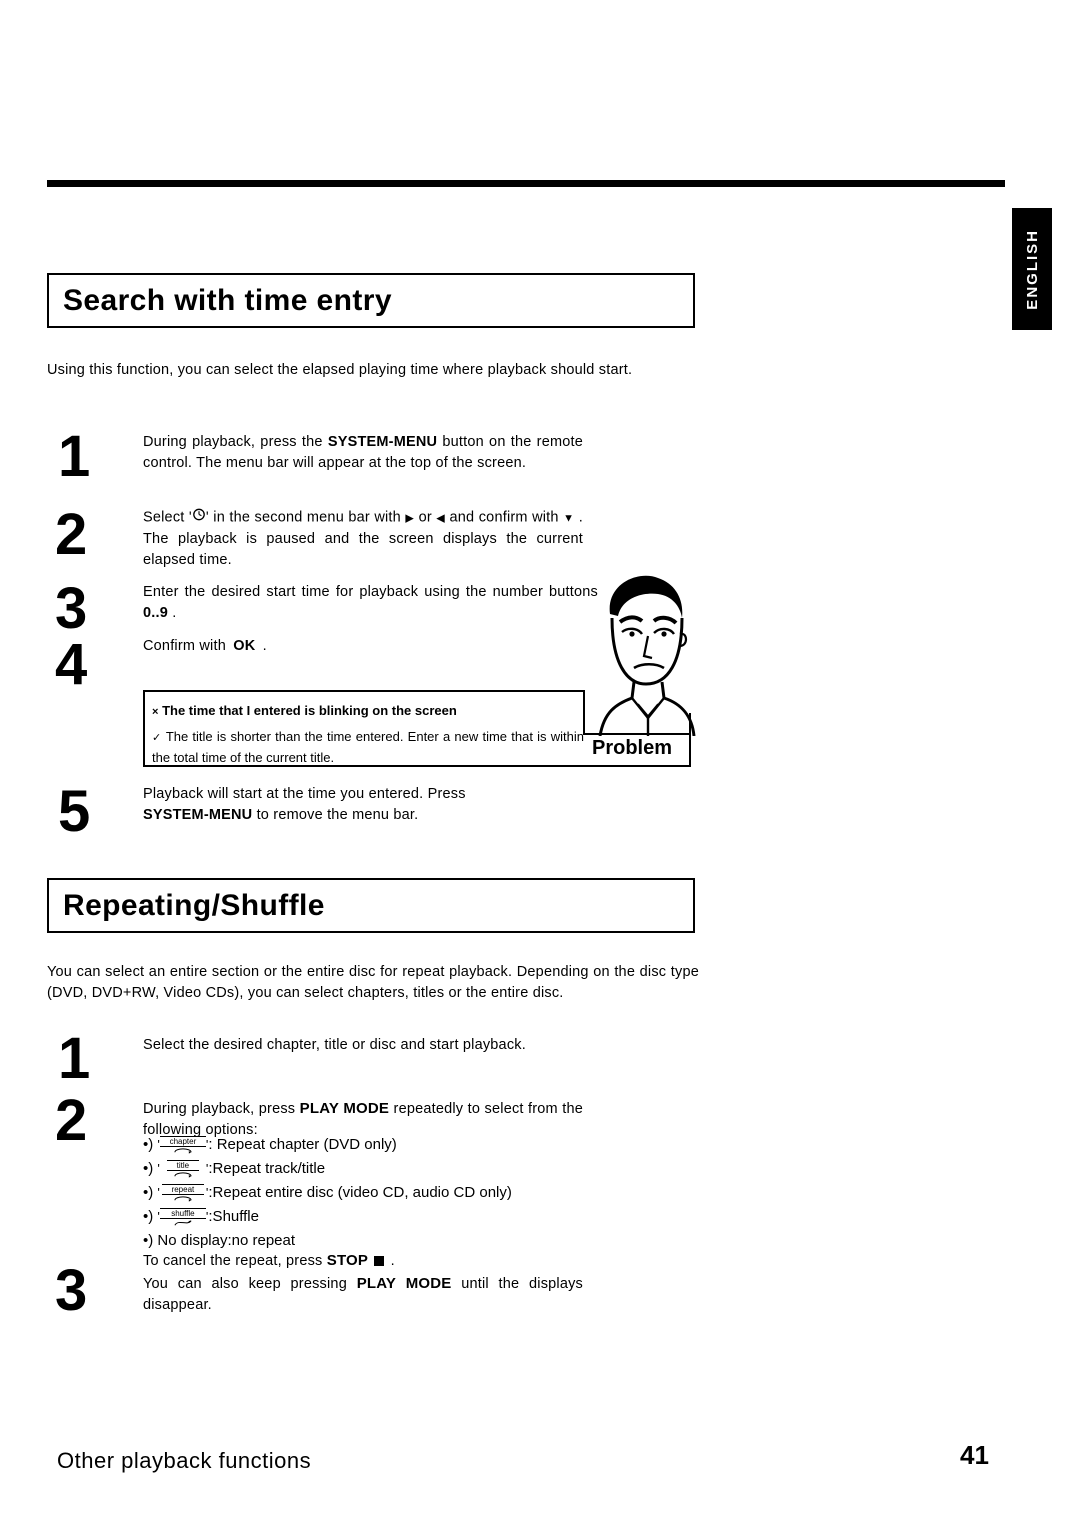  I want to click on repeat-step-3b-pre: You can also keep pressing, so click(245, 1284).